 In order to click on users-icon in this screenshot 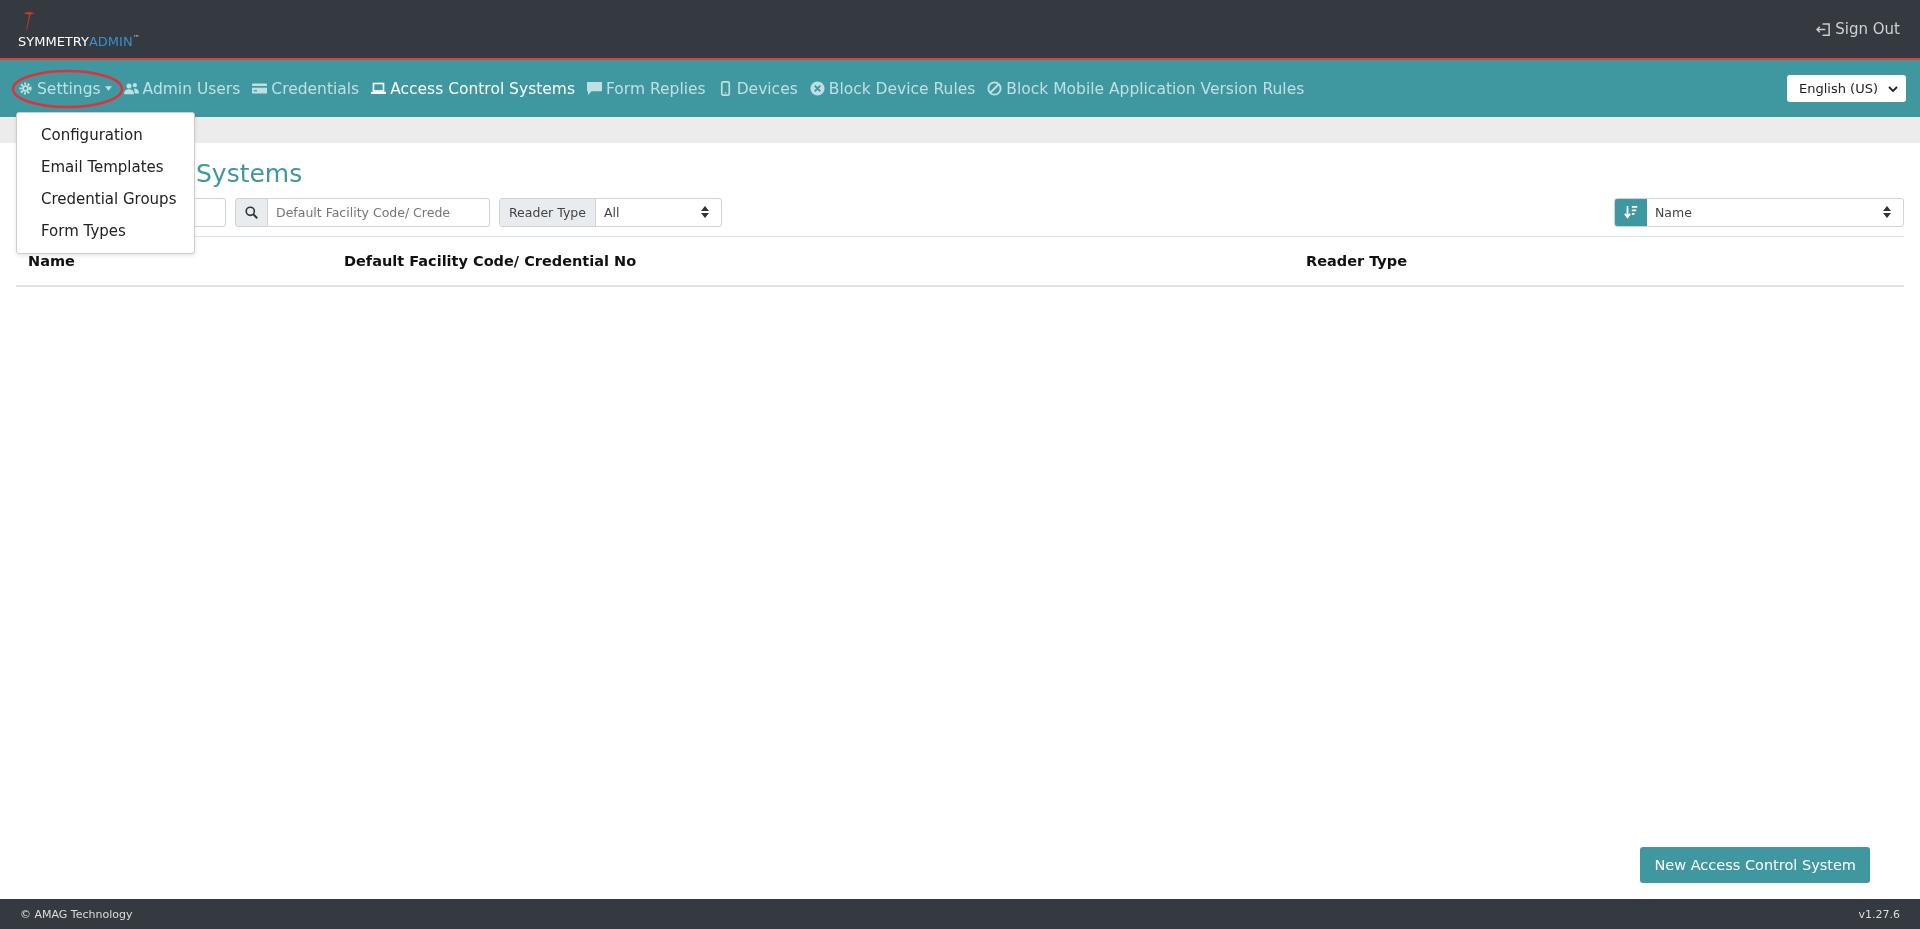, I will do `click(131, 88)`.